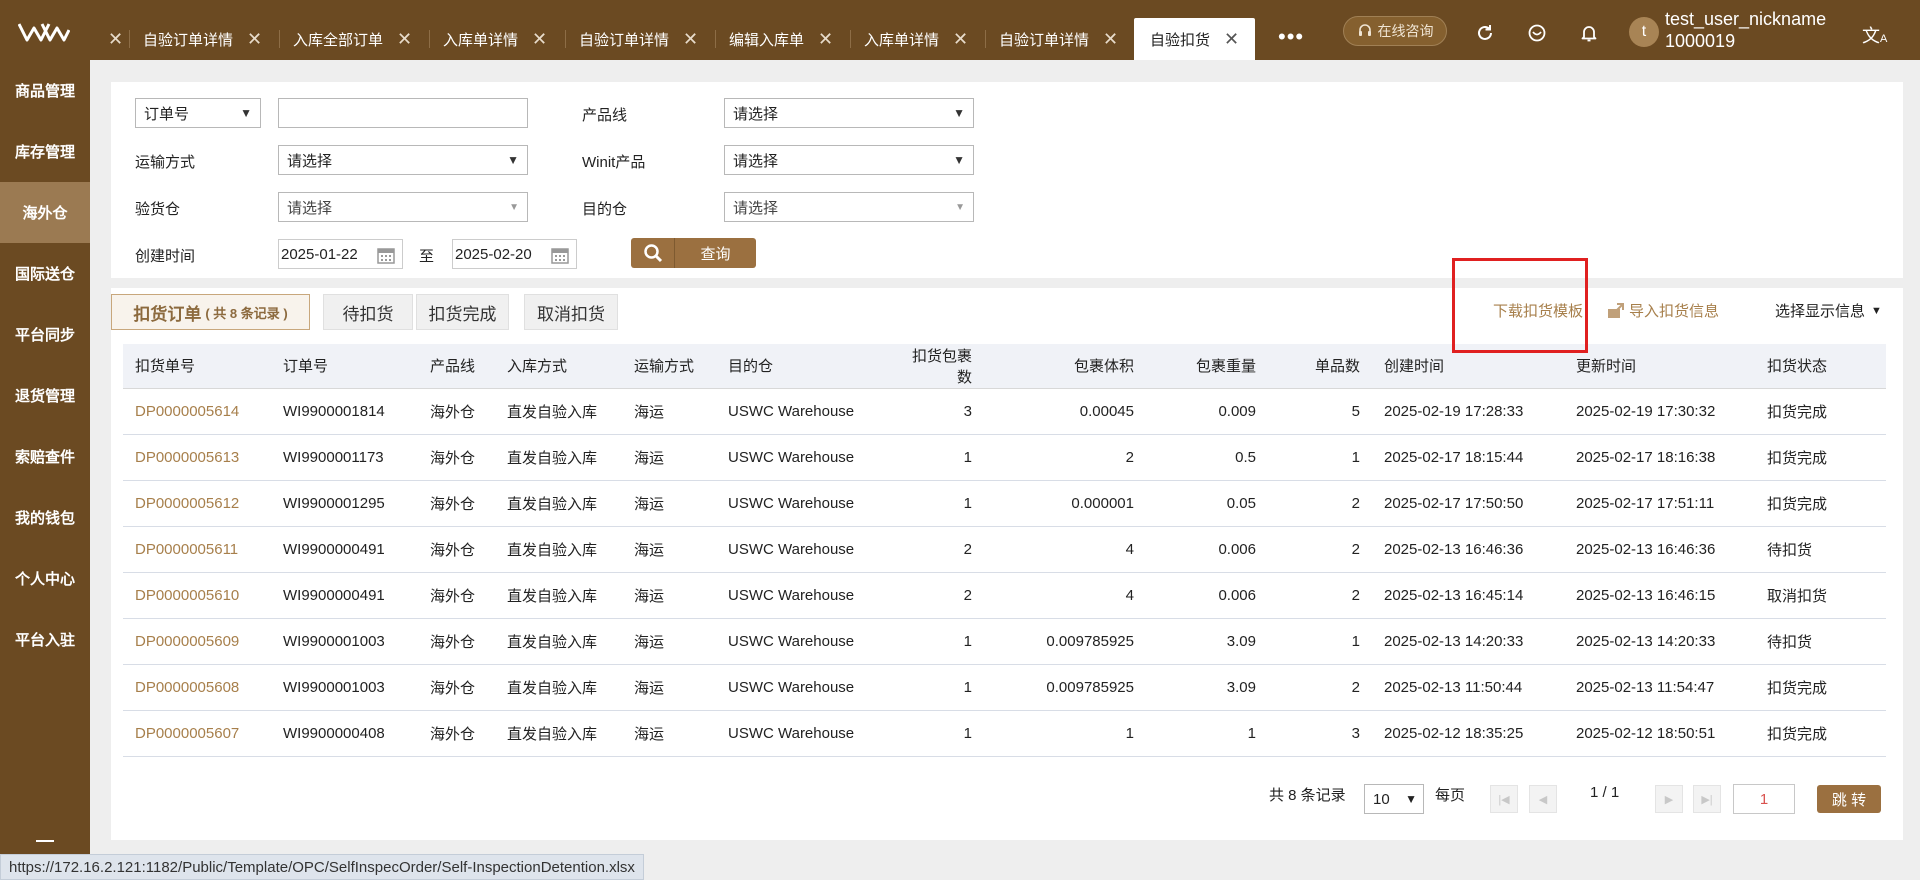  I want to click on col-header: 扣货状态, so click(1820, 366).